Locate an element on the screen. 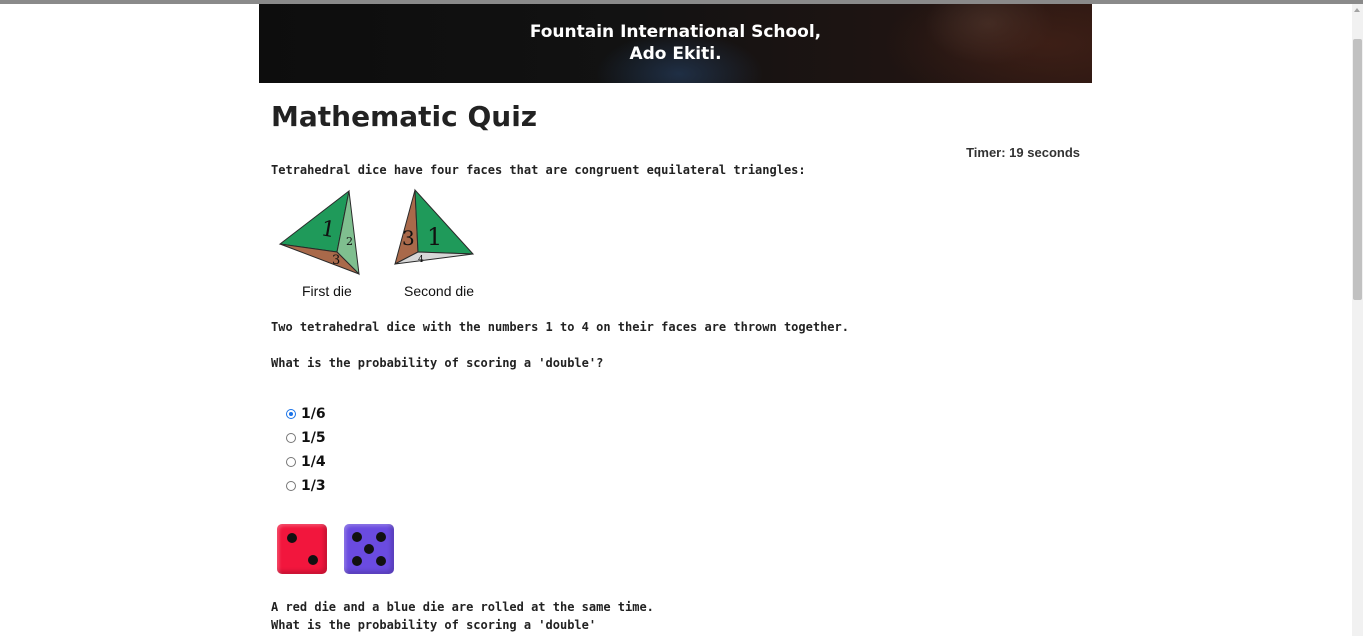 The width and height of the screenshot is (1363, 636). school-name-line-2: Ado Ekiti. is located at coordinates (675, 54).